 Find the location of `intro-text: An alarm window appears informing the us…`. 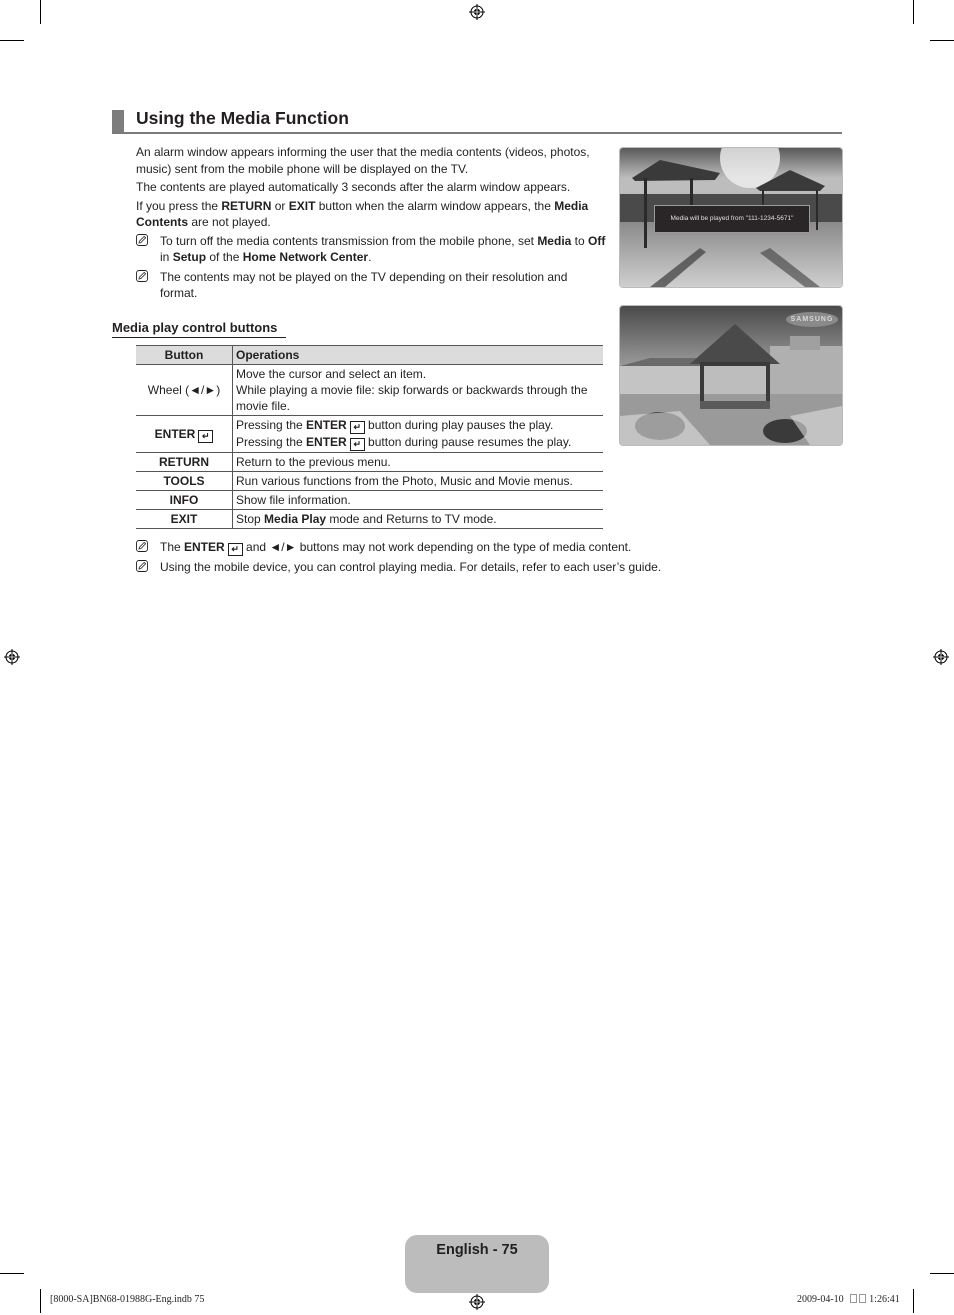

intro-text: An alarm window appears informing the us… is located at coordinates (371, 224).